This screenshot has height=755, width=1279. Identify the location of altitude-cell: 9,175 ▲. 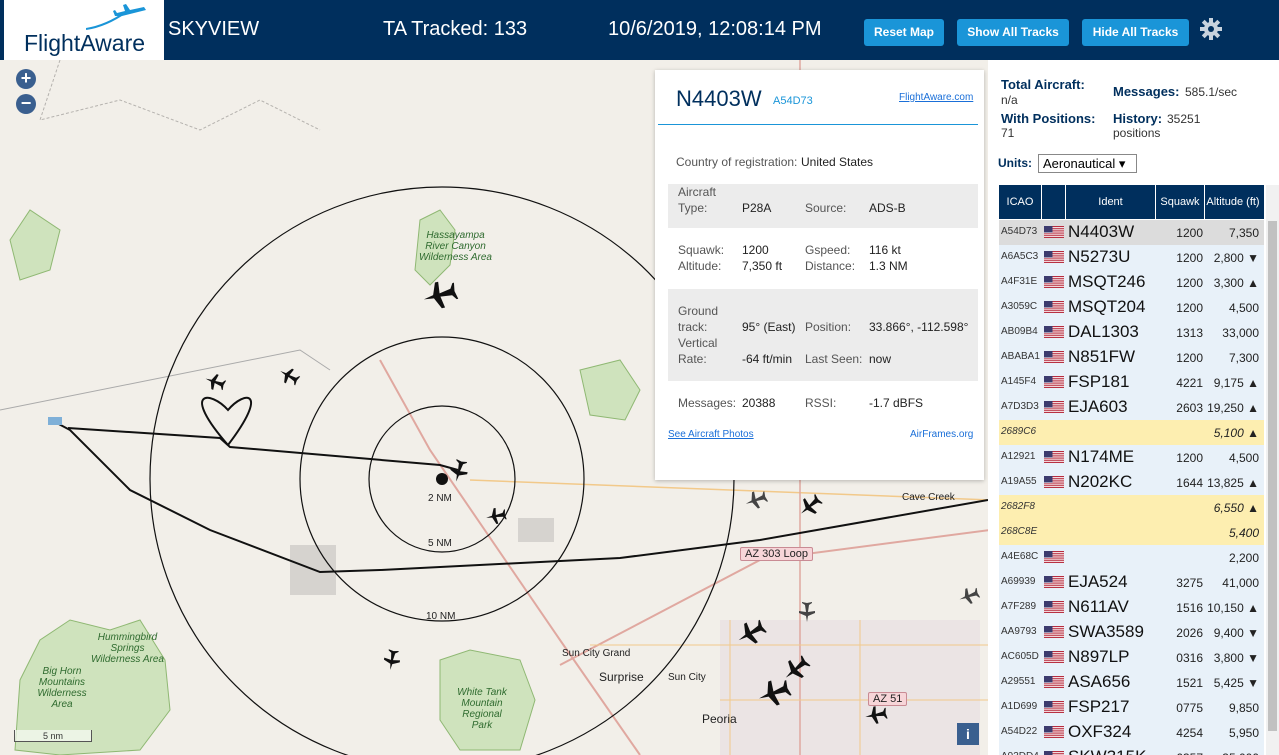
(1236, 383).